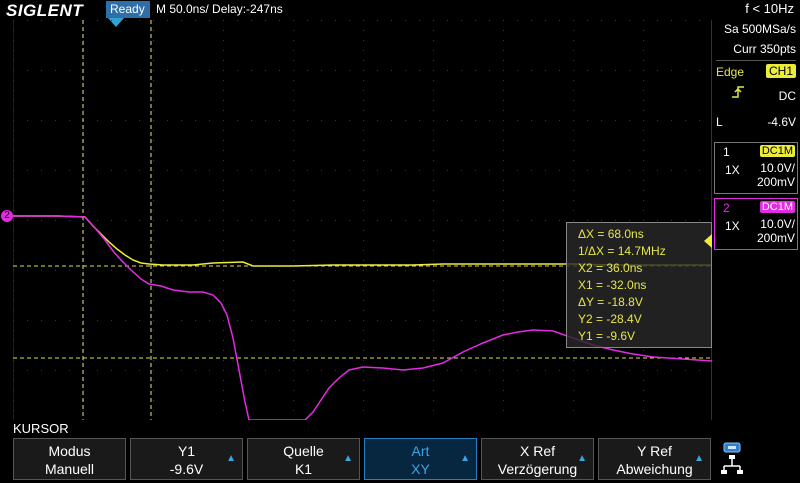 The height and width of the screenshot is (483, 800). Describe the element at coordinates (756, 224) in the screenshot. I see `ch2-info-box: 2 DC1M 1X 10.0V/ 200mV` at that location.